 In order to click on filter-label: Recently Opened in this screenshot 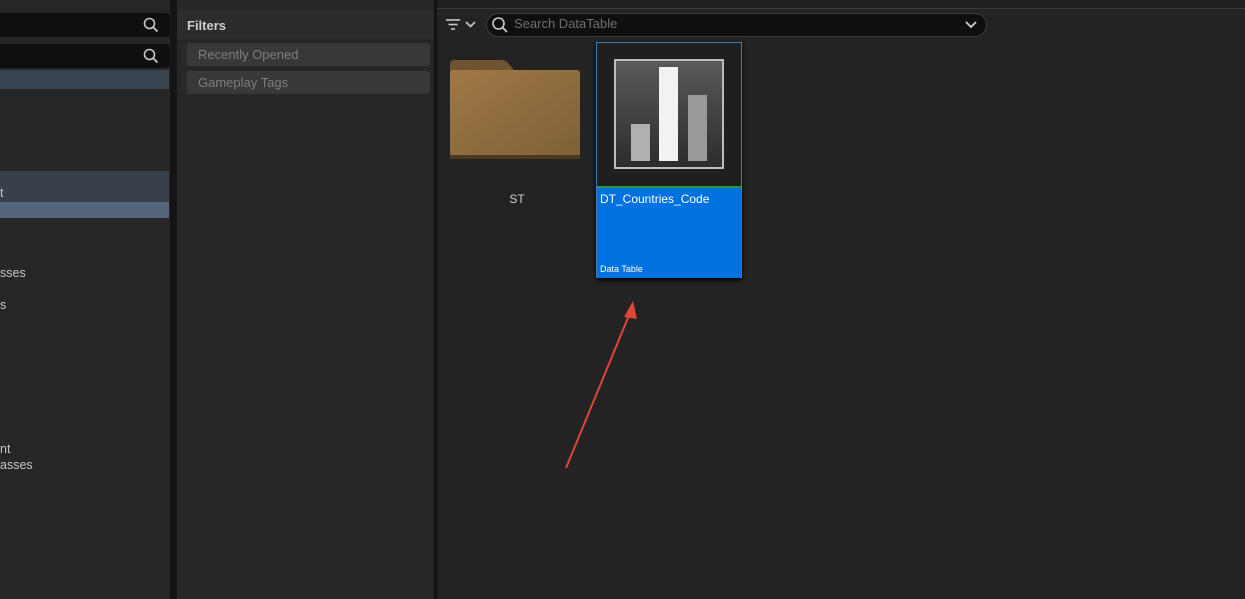, I will do `click(248, 54)`.